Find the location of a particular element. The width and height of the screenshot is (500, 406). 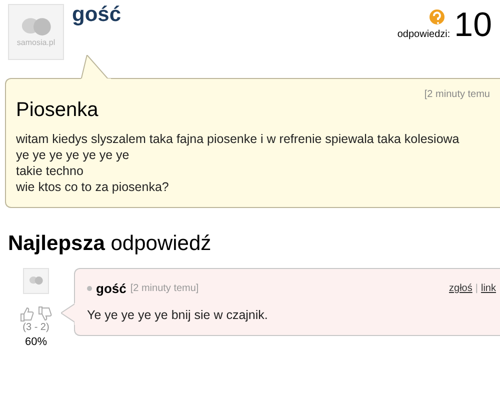

thumbs-down-icon is located at coordinates (45, 314).